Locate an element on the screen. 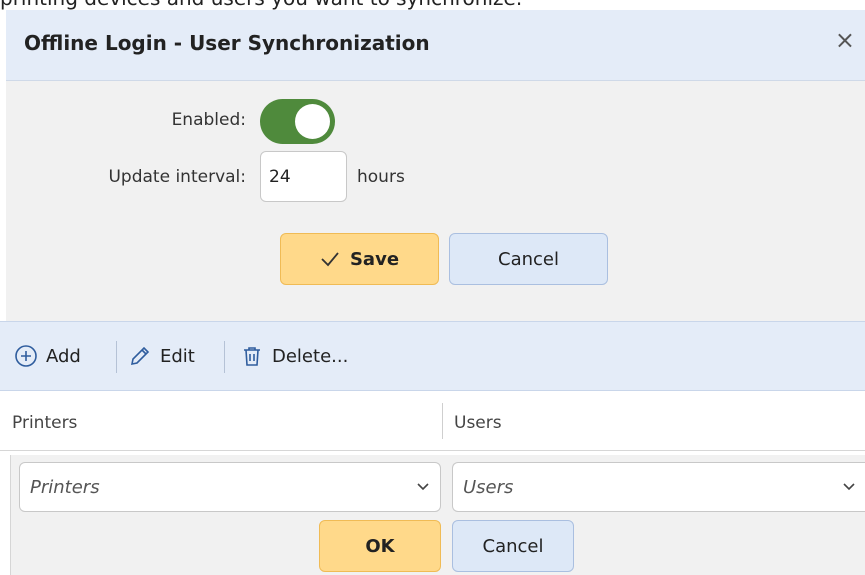 The height and width of the screenshot is (575, 865). save-button: Save is located at coordinates (359, 259).